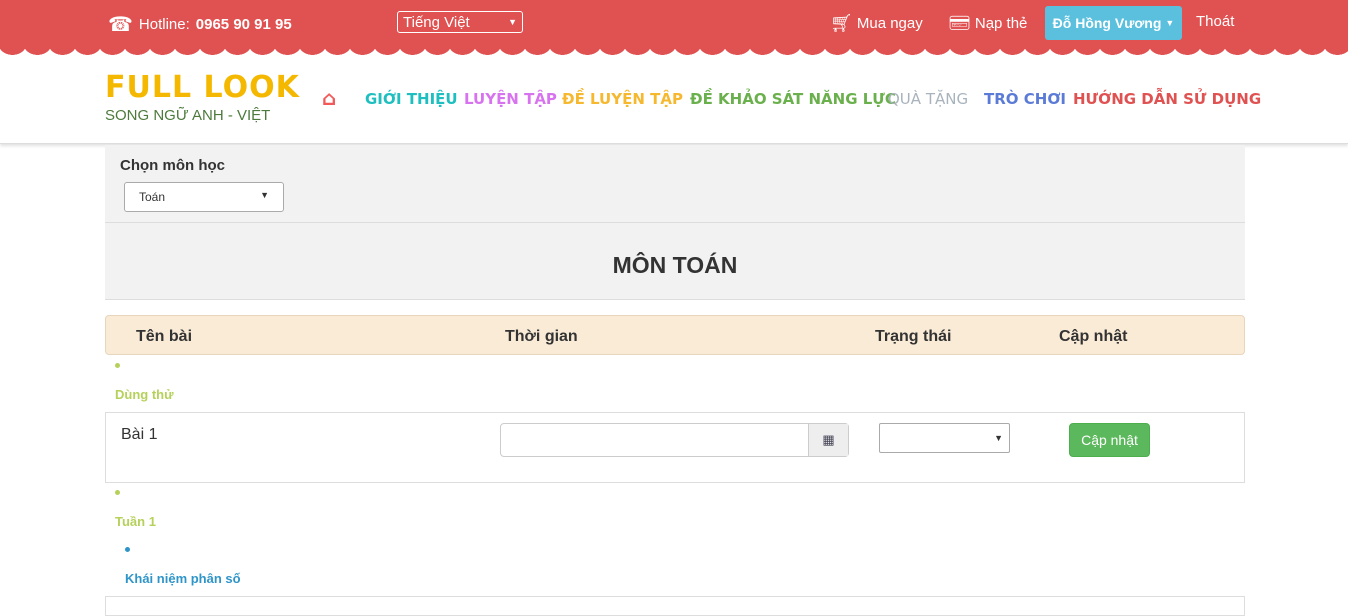 This screenshot has width=1348, height=616. Describe the element at coordinates (622, 99) in the screenshot. I see `nav-item: ĐỀ LUYỆN TẬP` at that location.